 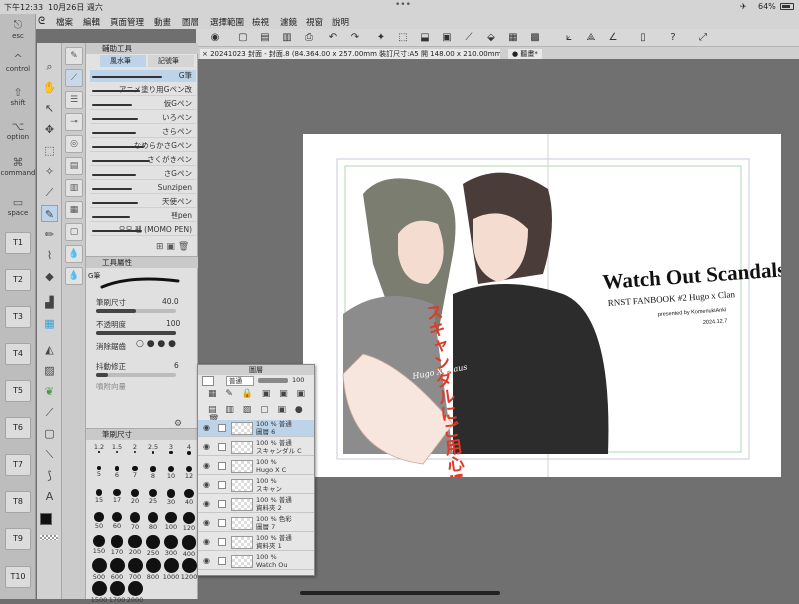 What do you see at coordinates (256, 485) in the screenshot?
I see `layer-row: ◉ 100 % スキャン` at bounding box center [256, 485].